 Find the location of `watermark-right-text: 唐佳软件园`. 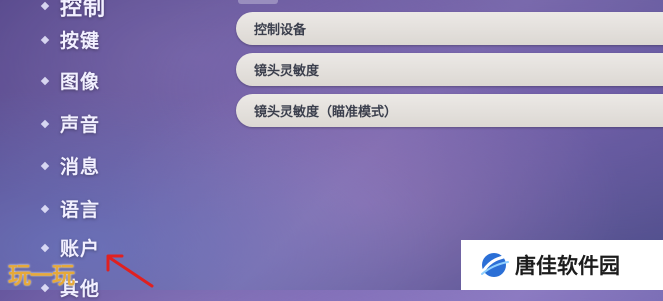

watermark-right-text: 唐佳软件园 is located at coordinates (567, 266).